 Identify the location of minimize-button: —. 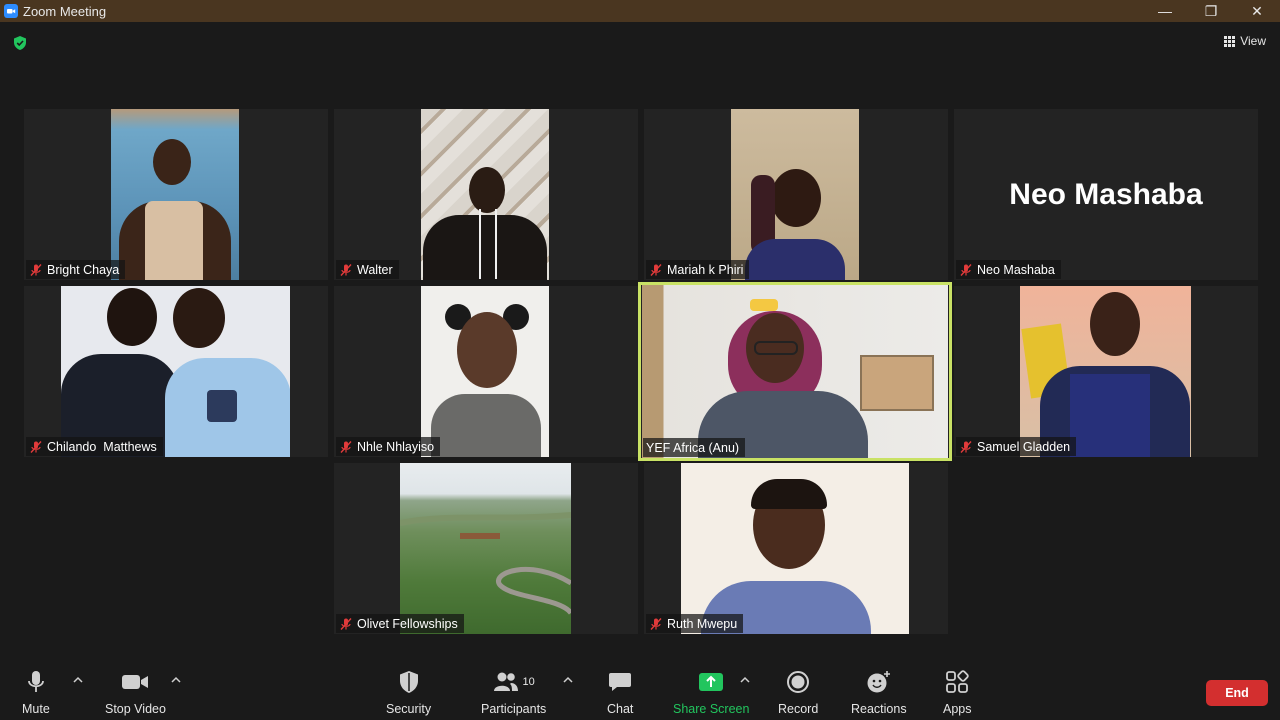
(1165, 11).